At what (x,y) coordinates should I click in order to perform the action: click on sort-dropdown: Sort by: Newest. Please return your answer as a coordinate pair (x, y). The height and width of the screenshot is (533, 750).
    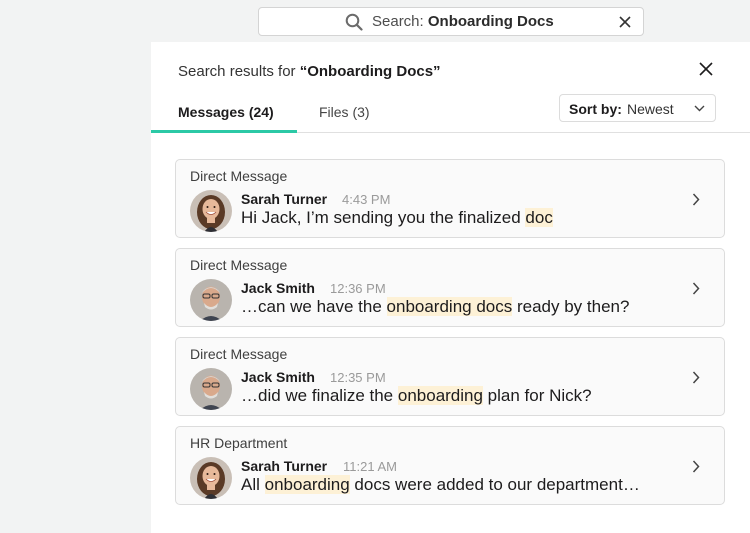
    Looking at the image, I should click on (637, 108).